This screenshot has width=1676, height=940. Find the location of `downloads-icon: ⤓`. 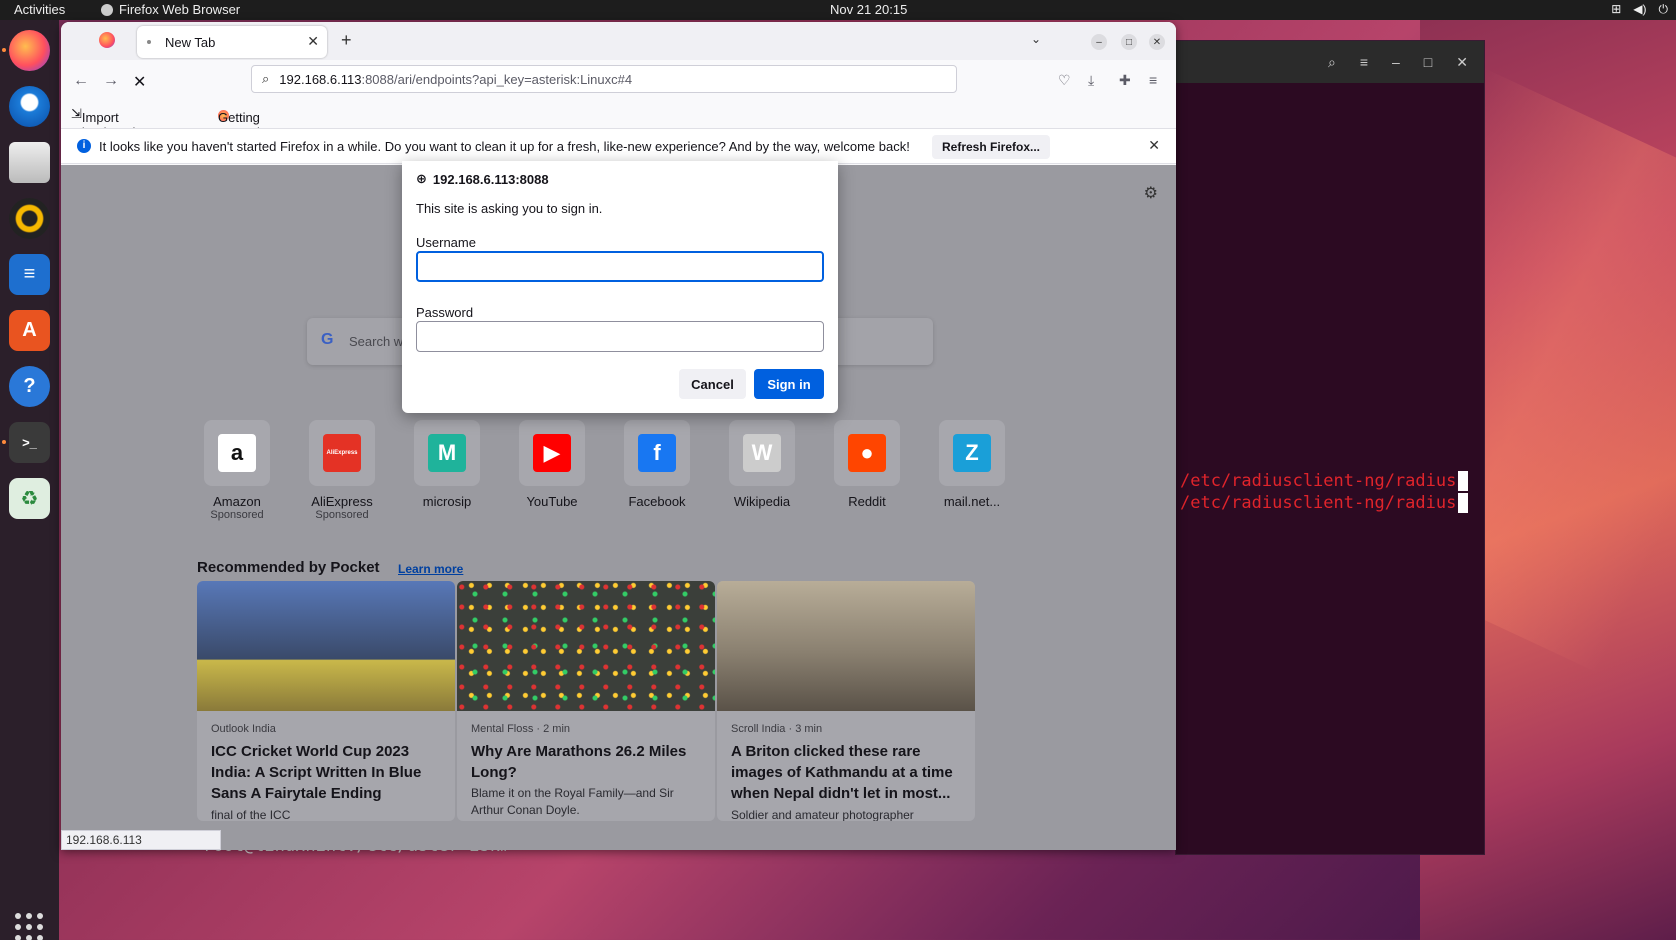

downloads-icon: ⤓ is located at coordinates (1091, 80).